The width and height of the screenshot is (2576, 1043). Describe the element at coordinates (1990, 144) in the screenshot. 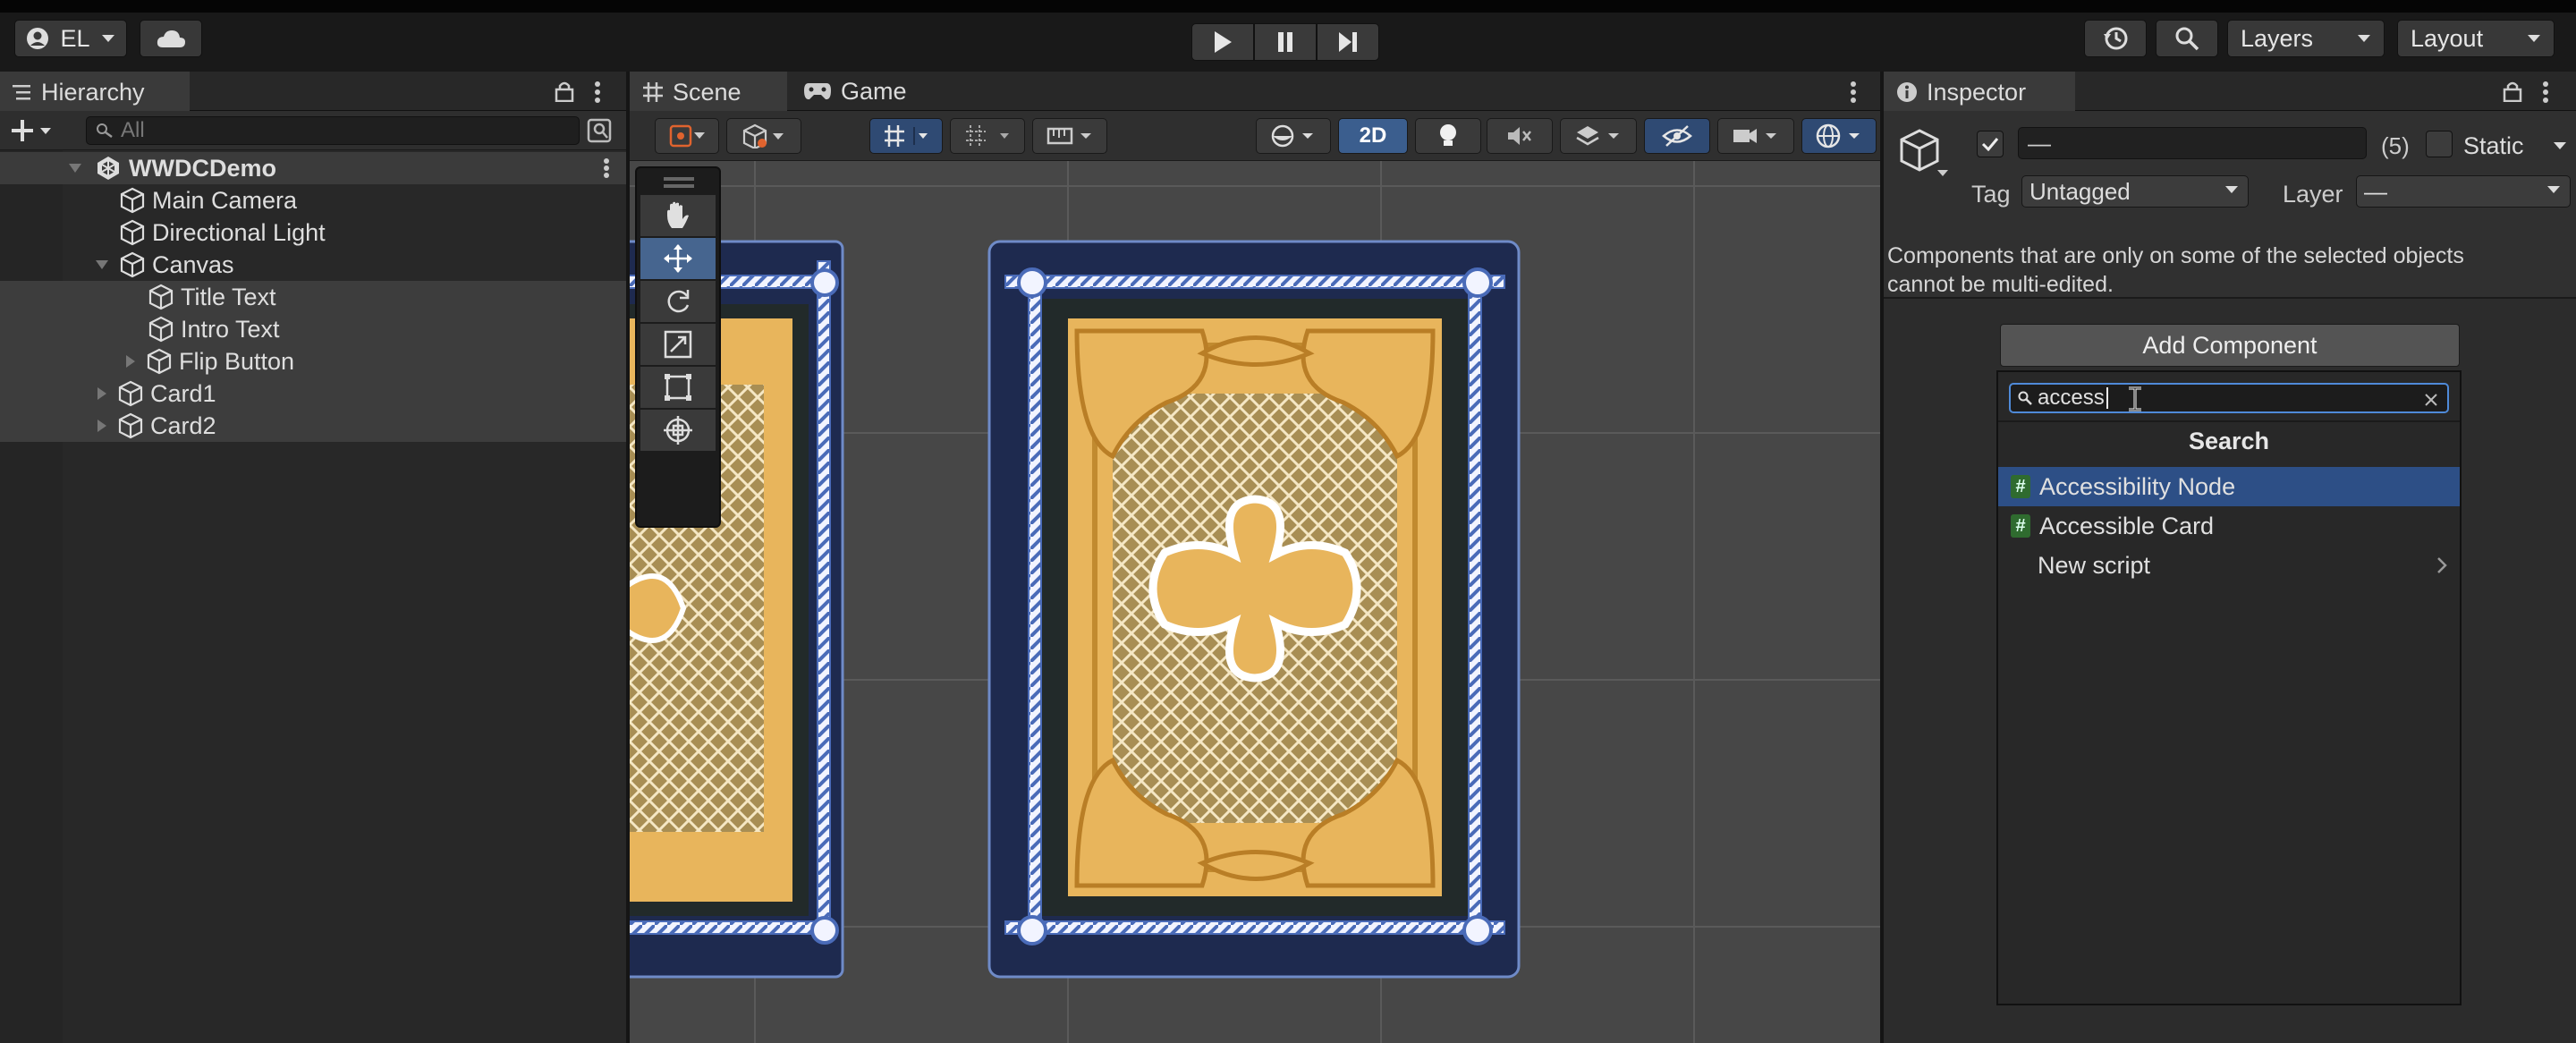

I see `active-checkbox` at that location.